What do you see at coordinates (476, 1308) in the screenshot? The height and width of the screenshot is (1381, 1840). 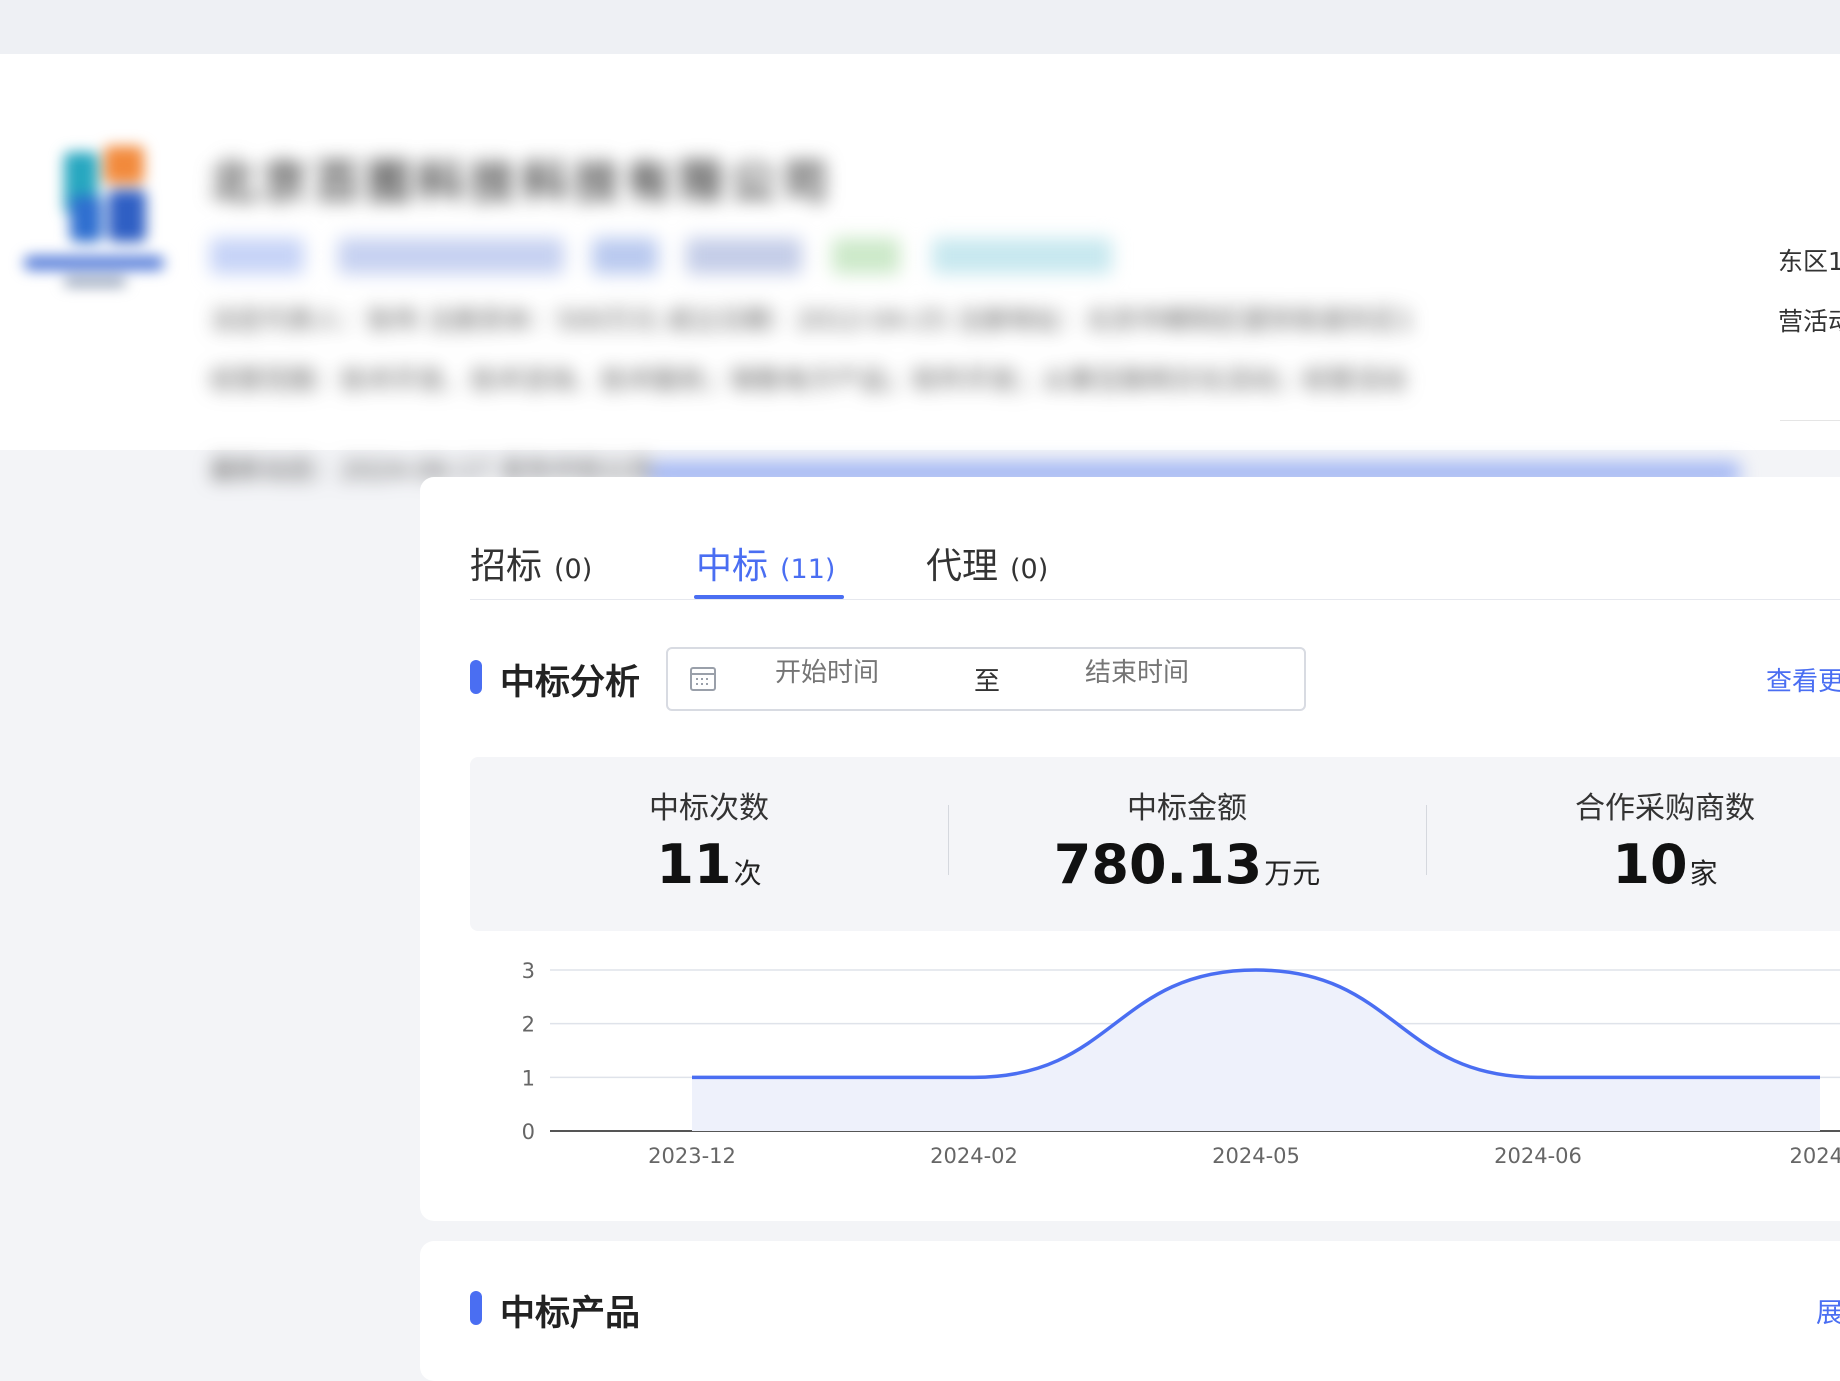 I see `section-accent-bar` at bounding box center [476, 1308].